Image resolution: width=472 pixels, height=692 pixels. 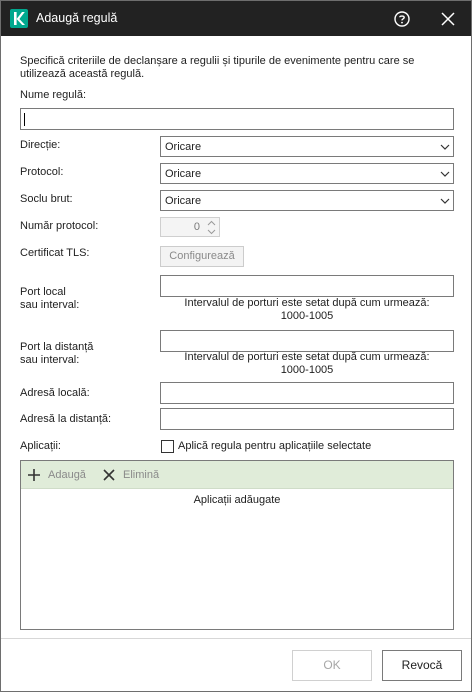 I want to click on text-caret, so click(x=24, y=119).